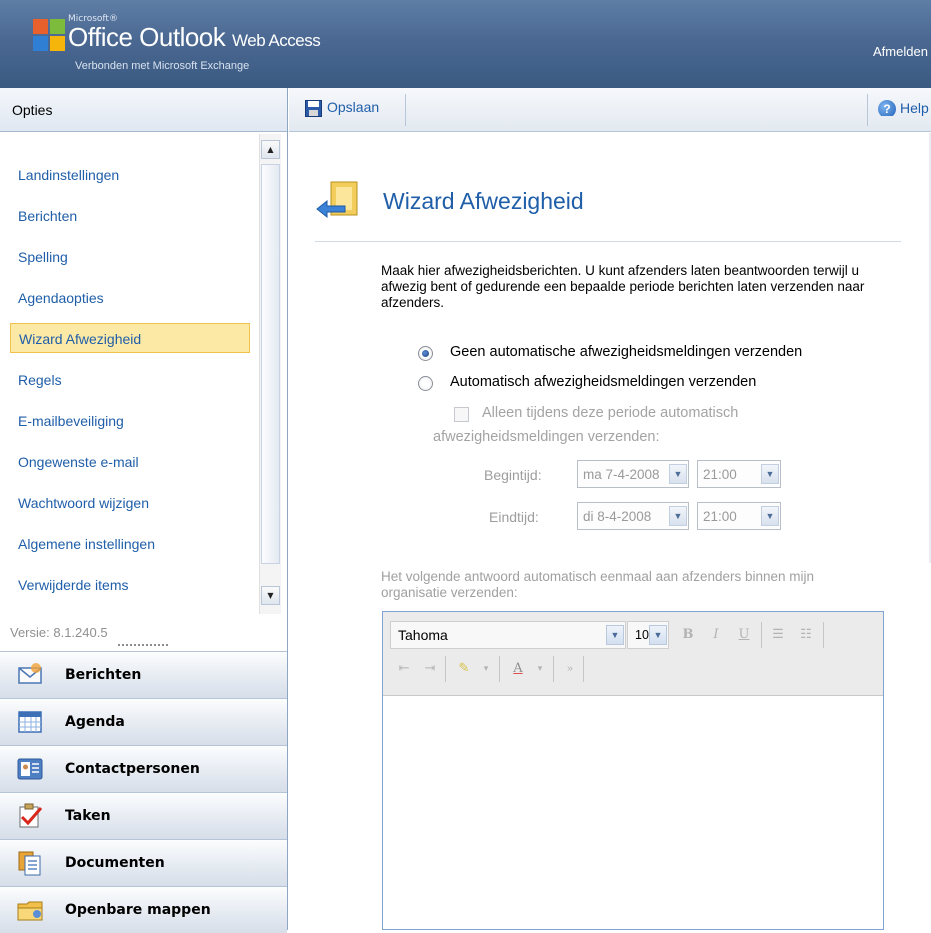 Image resolution: width=931 pixels, height=933 pixels. What do you see at coordinates (720, 516) in the screenshot?
I see `end-time-value: 21:00` at bounding box center [720, 516].